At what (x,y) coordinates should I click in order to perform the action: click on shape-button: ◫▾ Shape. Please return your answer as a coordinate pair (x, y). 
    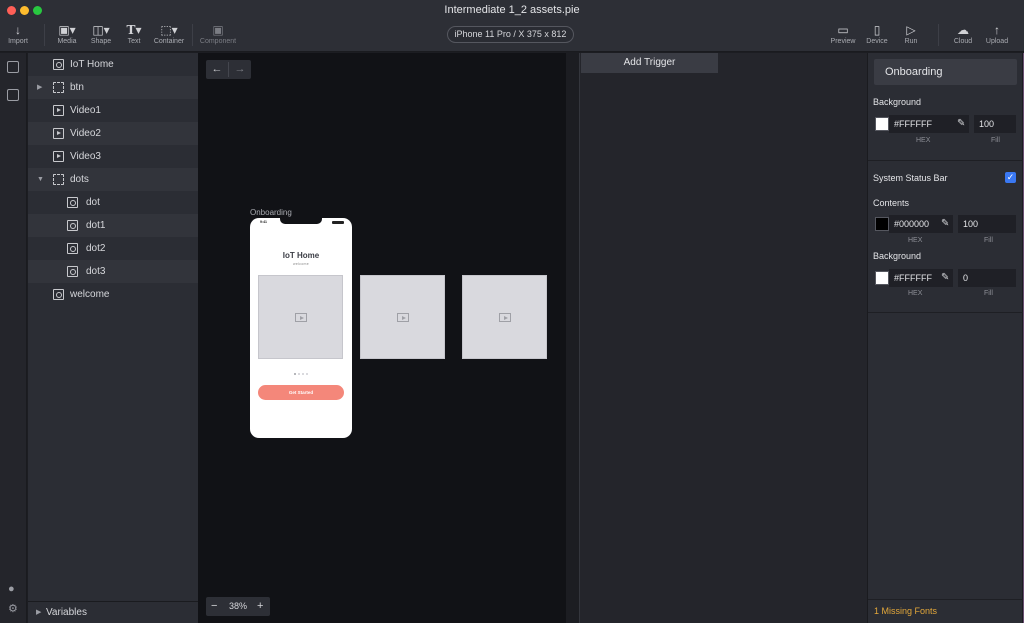
    Looking at the image, I should click on (101, 35).